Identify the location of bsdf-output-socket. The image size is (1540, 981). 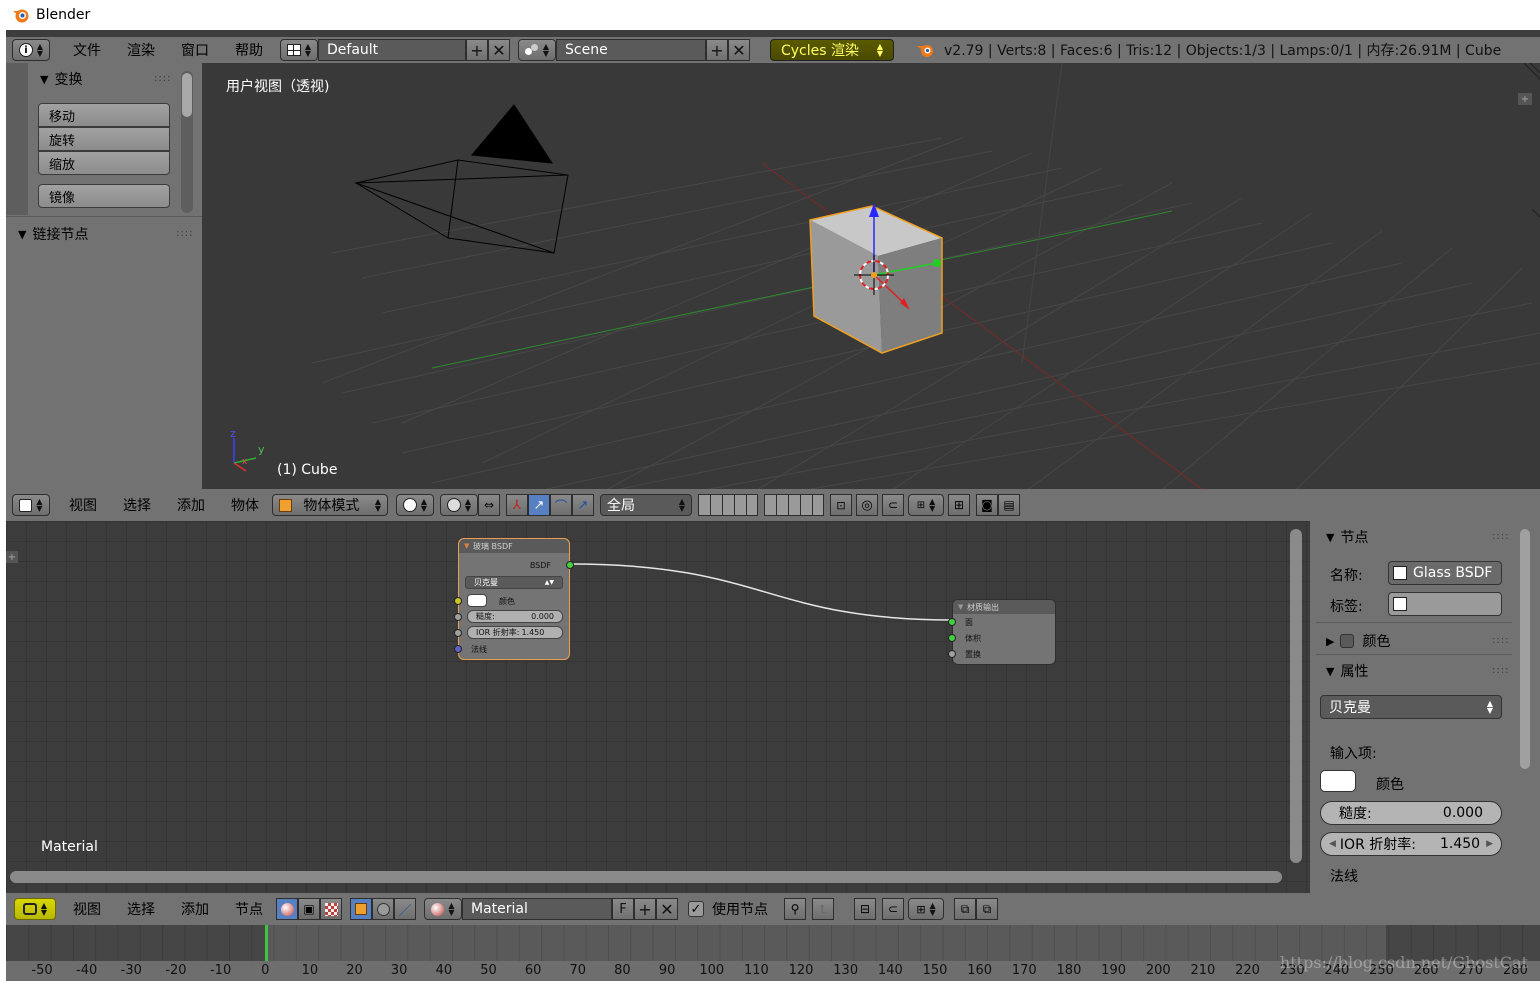
(570, 565).